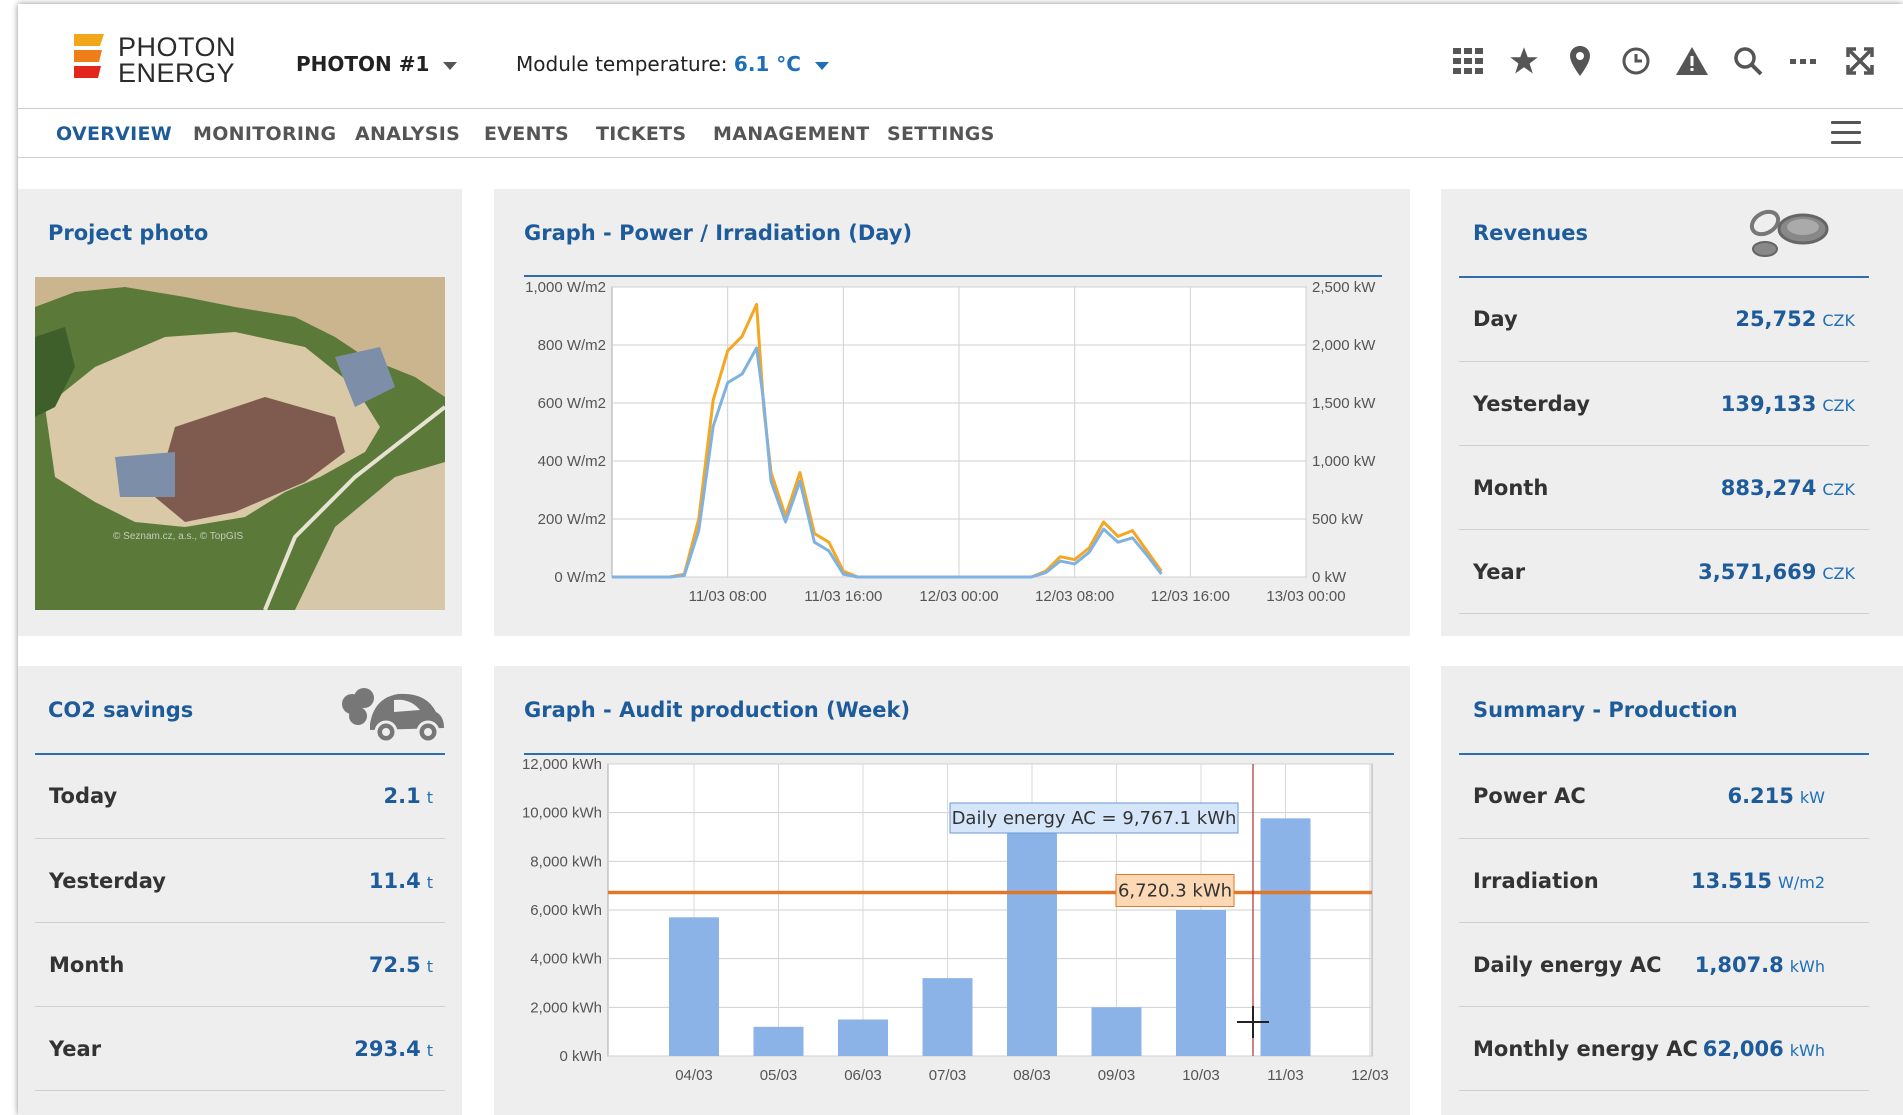 This screenshot has width=1903, height=1115. What do you see at coordinates (959, 754) in the screenshot?
I see `title-divider` at bounding box center [959, 754].